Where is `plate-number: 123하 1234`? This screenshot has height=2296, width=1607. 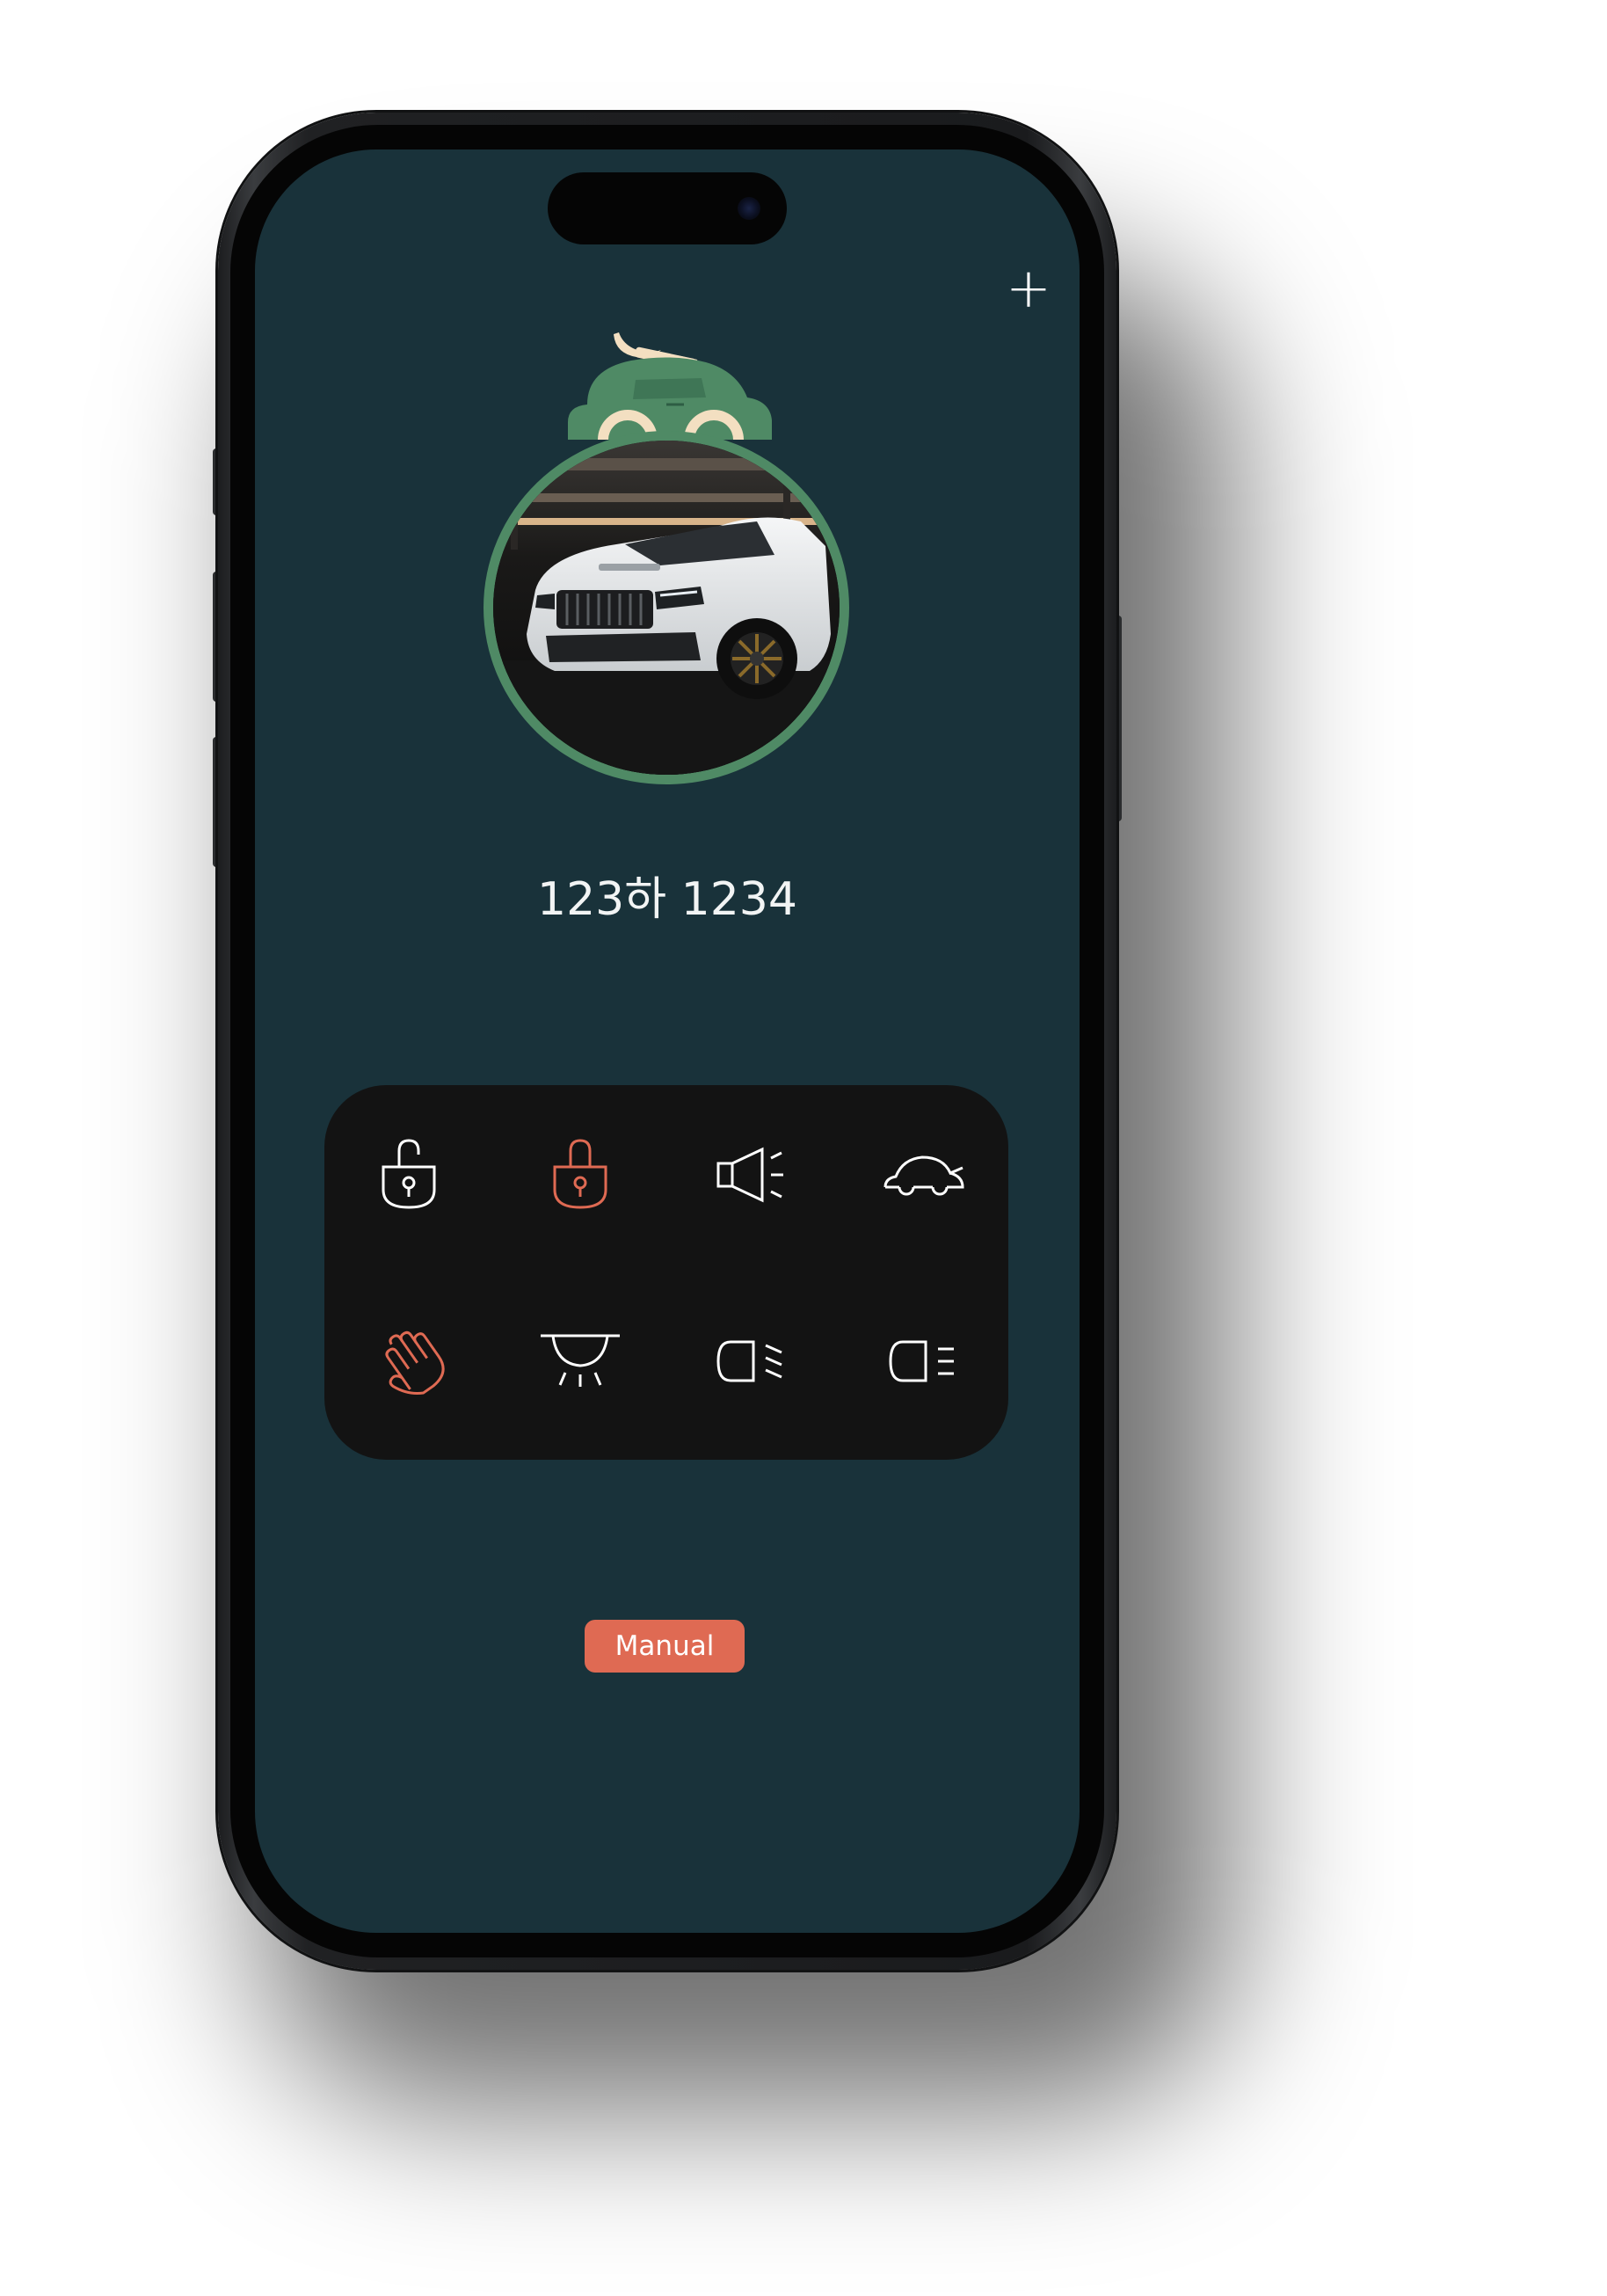 plate-number: 123하 1234 is located at coordinates (667, 899).